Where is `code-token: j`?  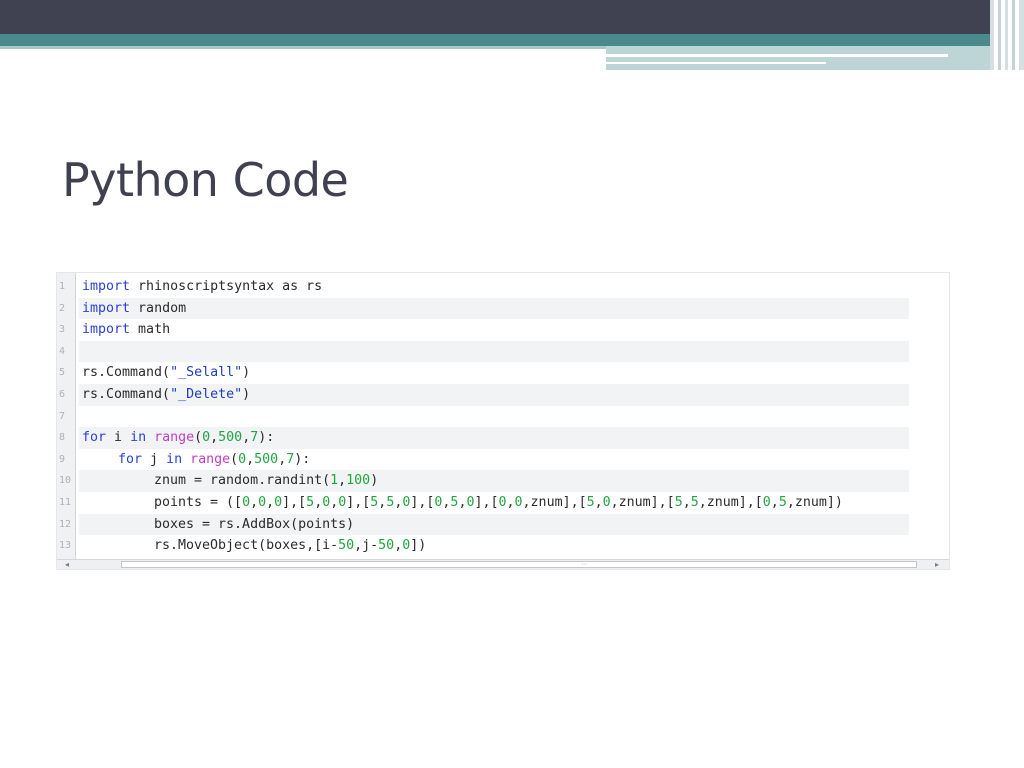 code-token: j is located at coordinates (154, 459).